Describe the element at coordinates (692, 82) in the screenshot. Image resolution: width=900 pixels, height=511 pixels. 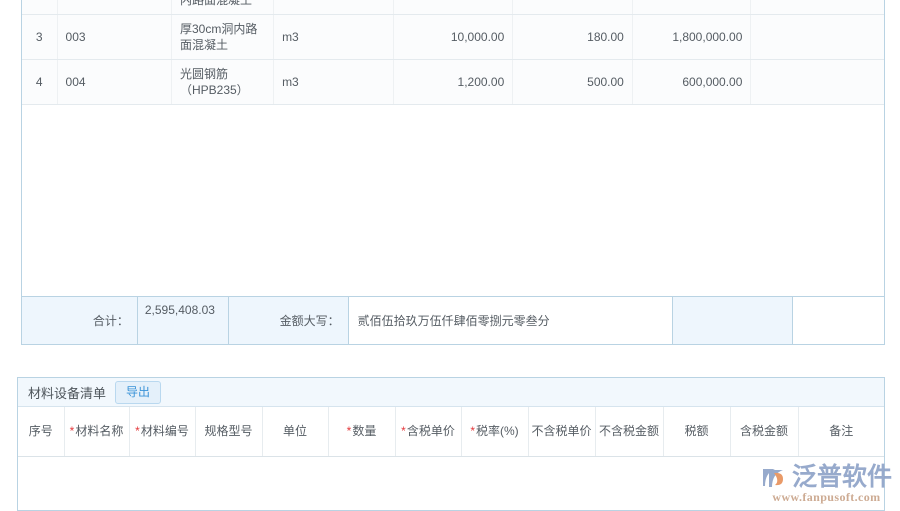
I see `cell-amount: 600,000.00` at that location.